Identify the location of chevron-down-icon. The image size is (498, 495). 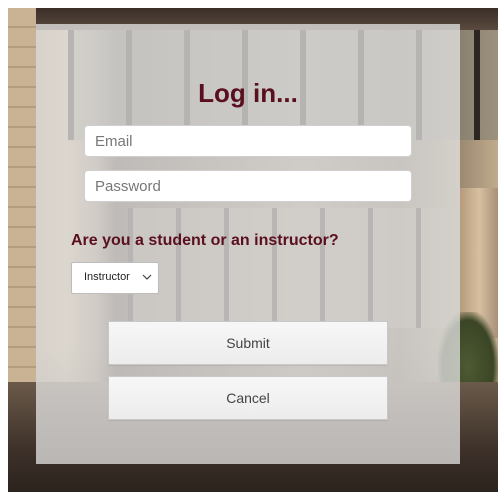
(147, 277).